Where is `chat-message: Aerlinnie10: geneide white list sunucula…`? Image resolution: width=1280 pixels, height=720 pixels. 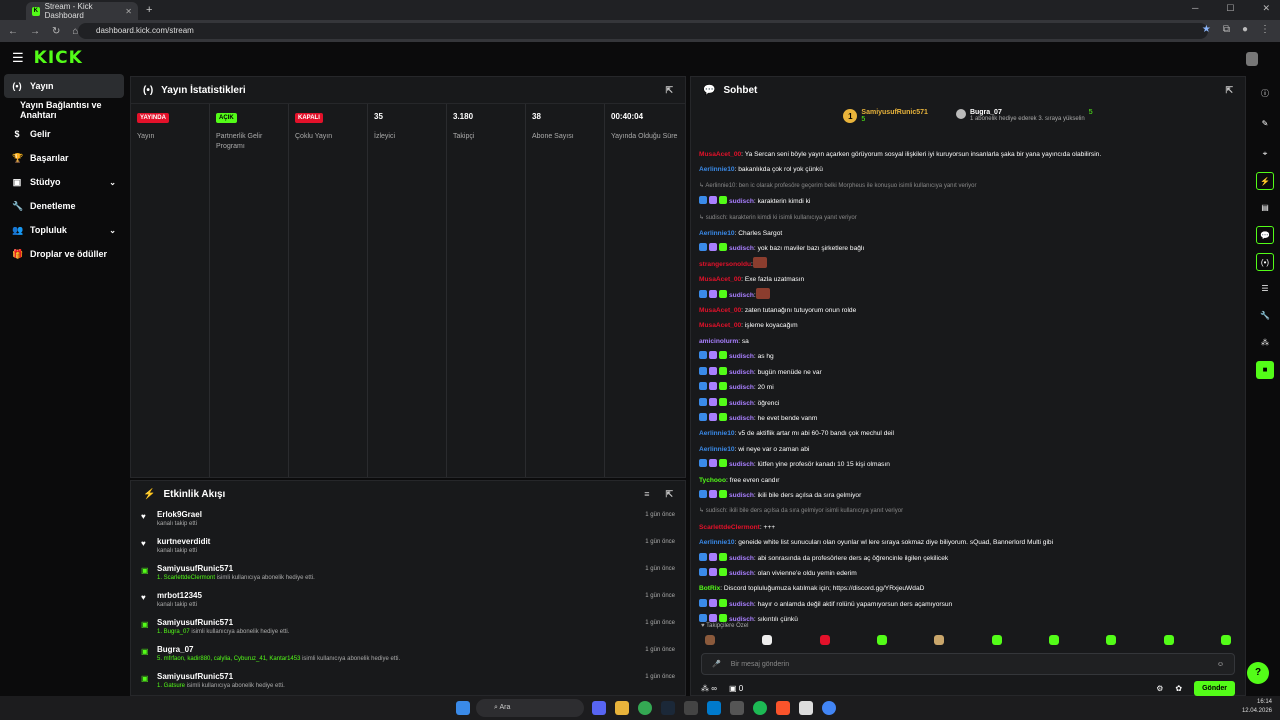 chat-message: Aerlinnie10: geneide white list sunucula… is located at coordinates (968, 542).